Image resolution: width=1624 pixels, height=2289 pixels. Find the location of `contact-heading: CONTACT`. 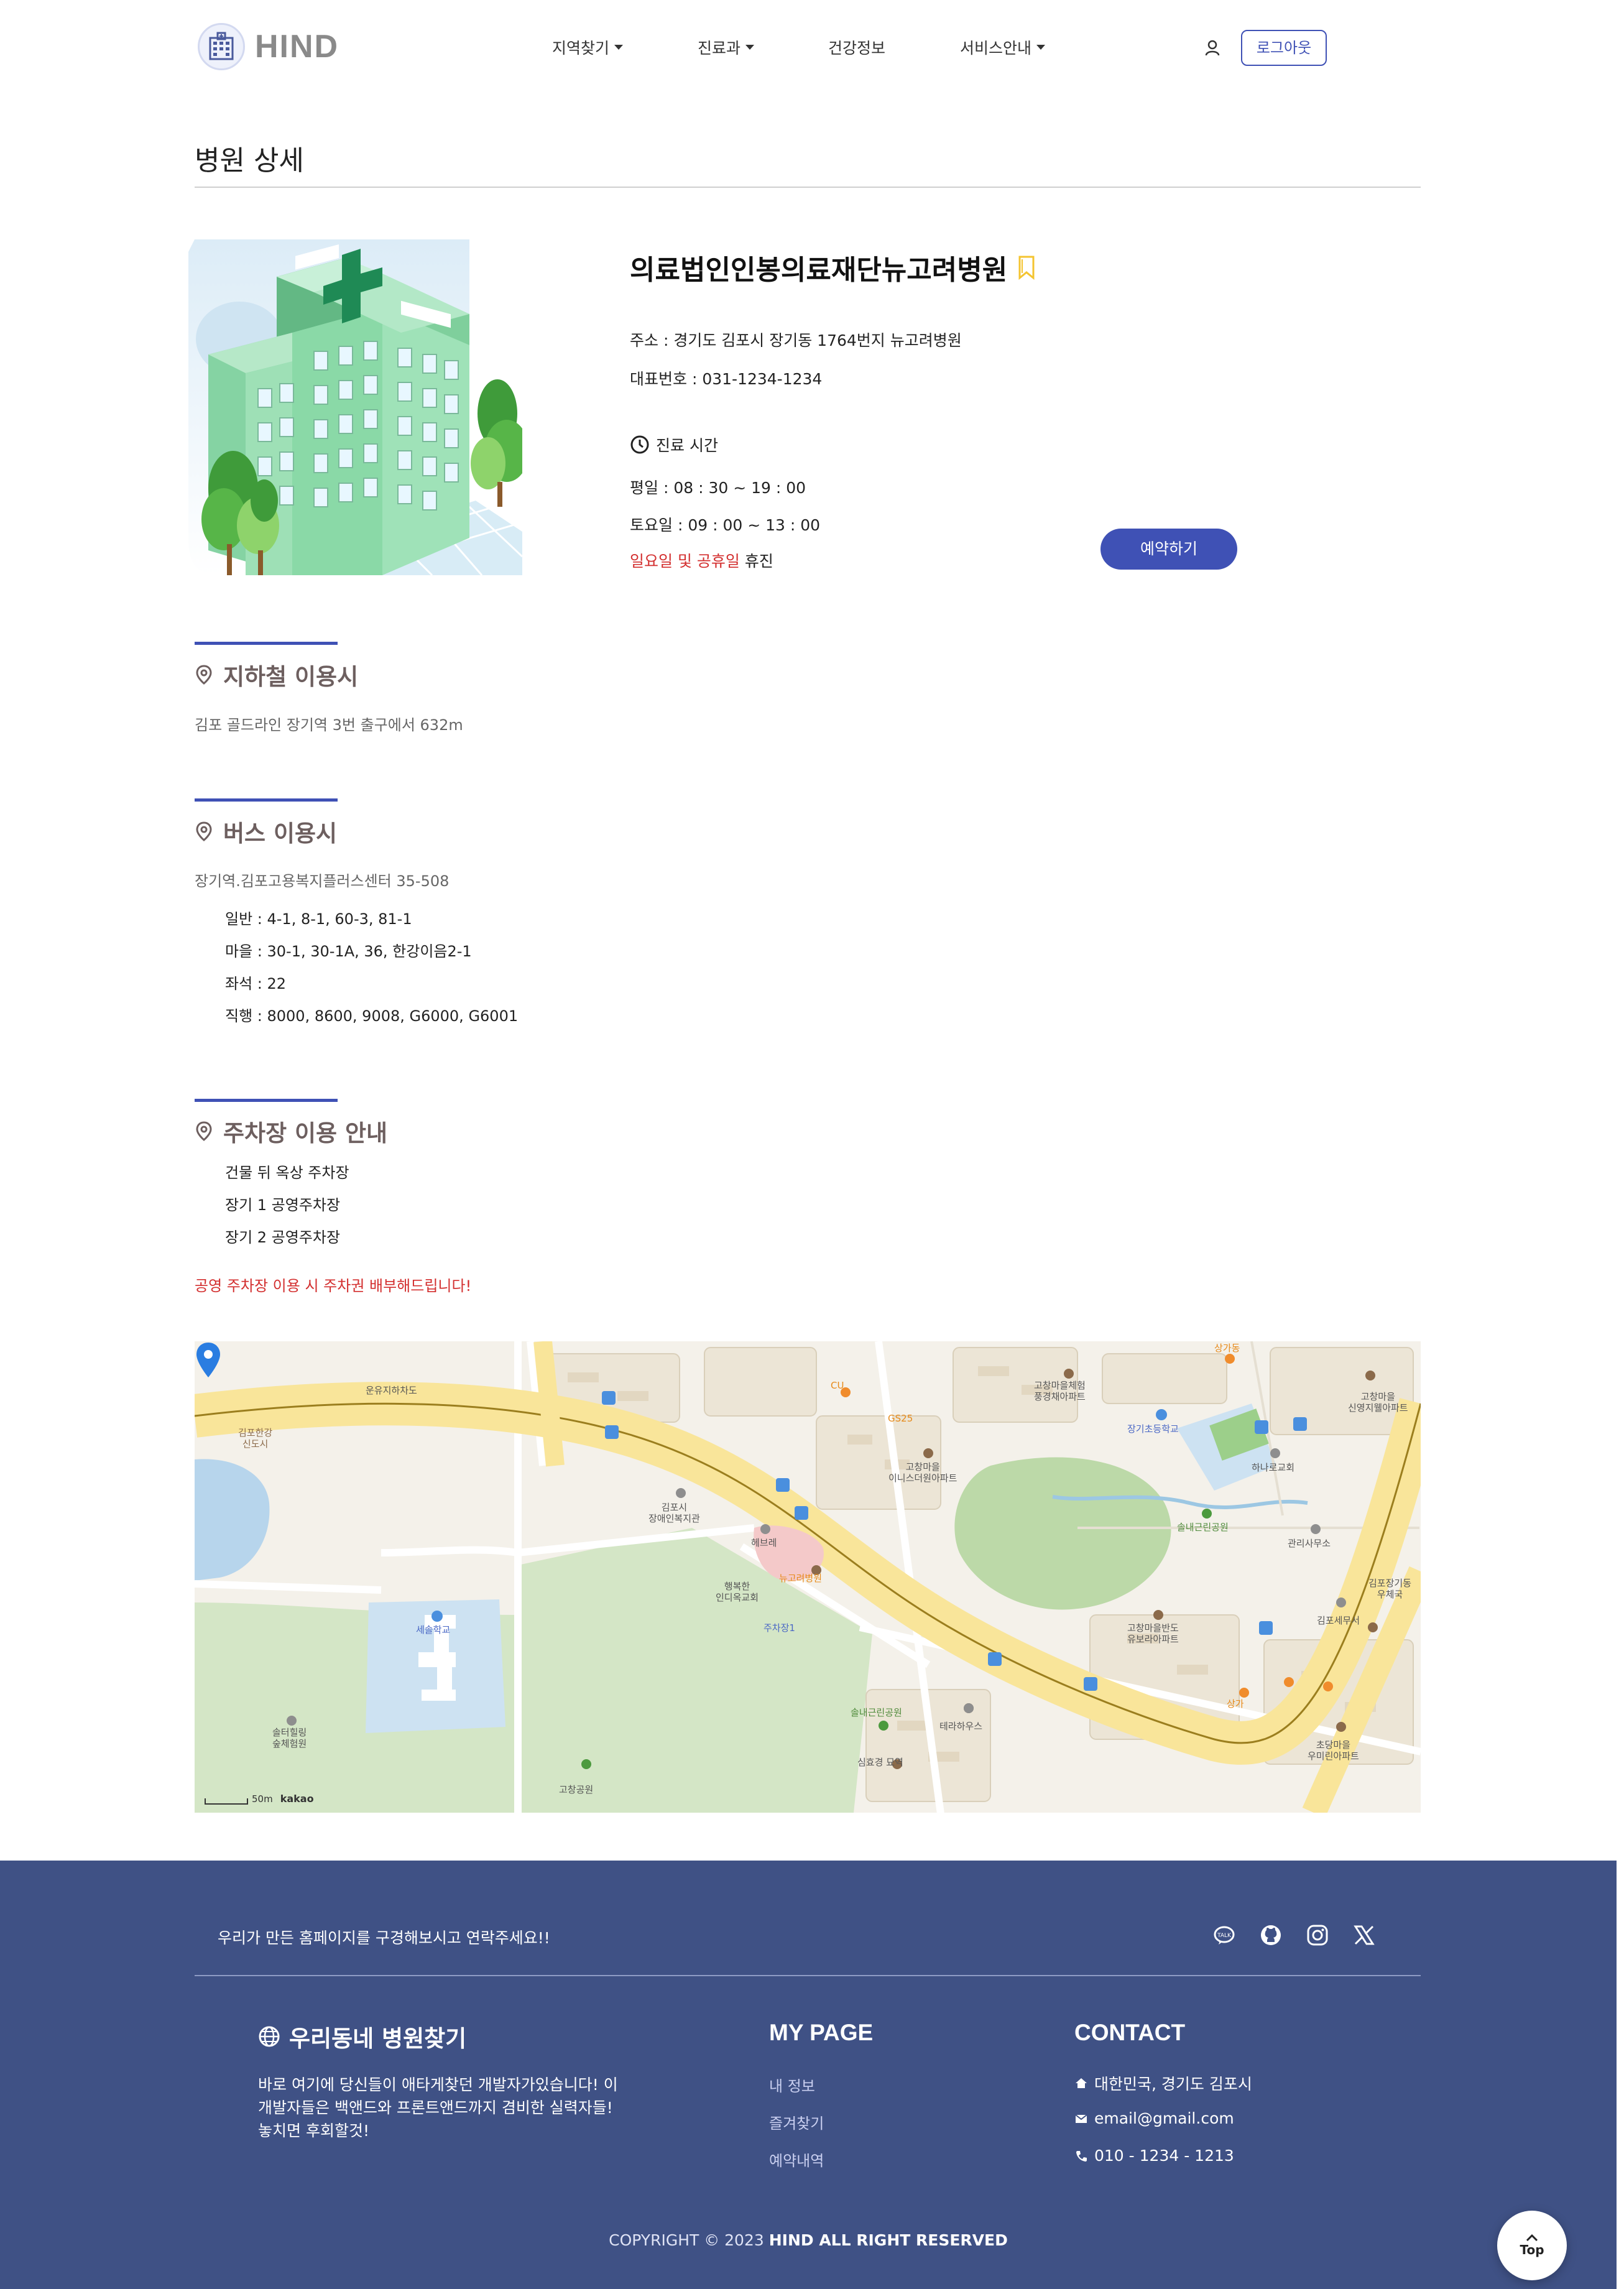

contact-heading: CONTACT is located at coordinates (1130, 2032).